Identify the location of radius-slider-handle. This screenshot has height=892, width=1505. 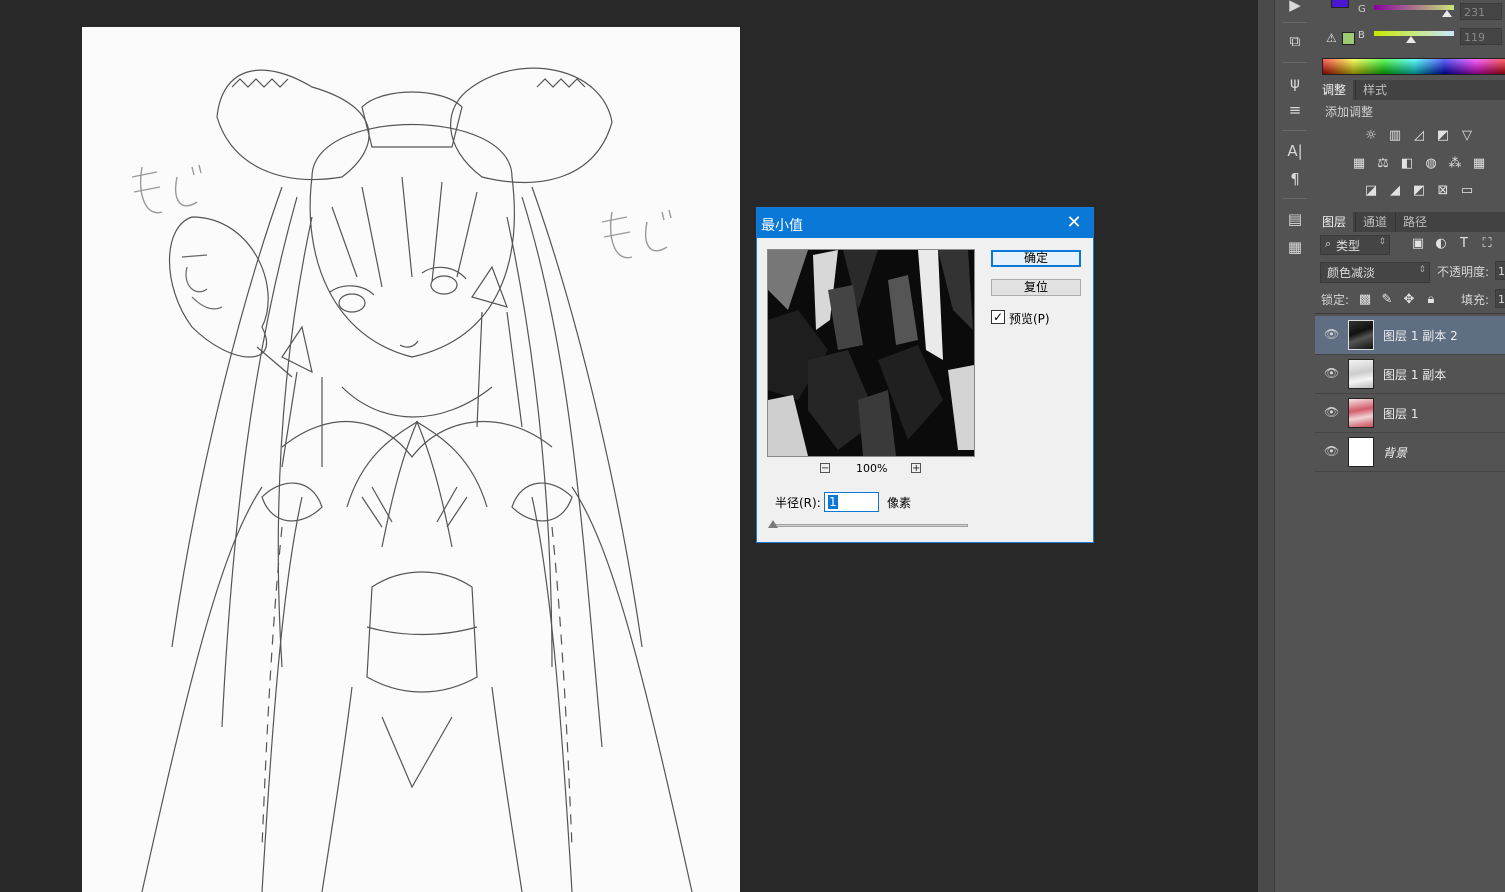
(773, 524).